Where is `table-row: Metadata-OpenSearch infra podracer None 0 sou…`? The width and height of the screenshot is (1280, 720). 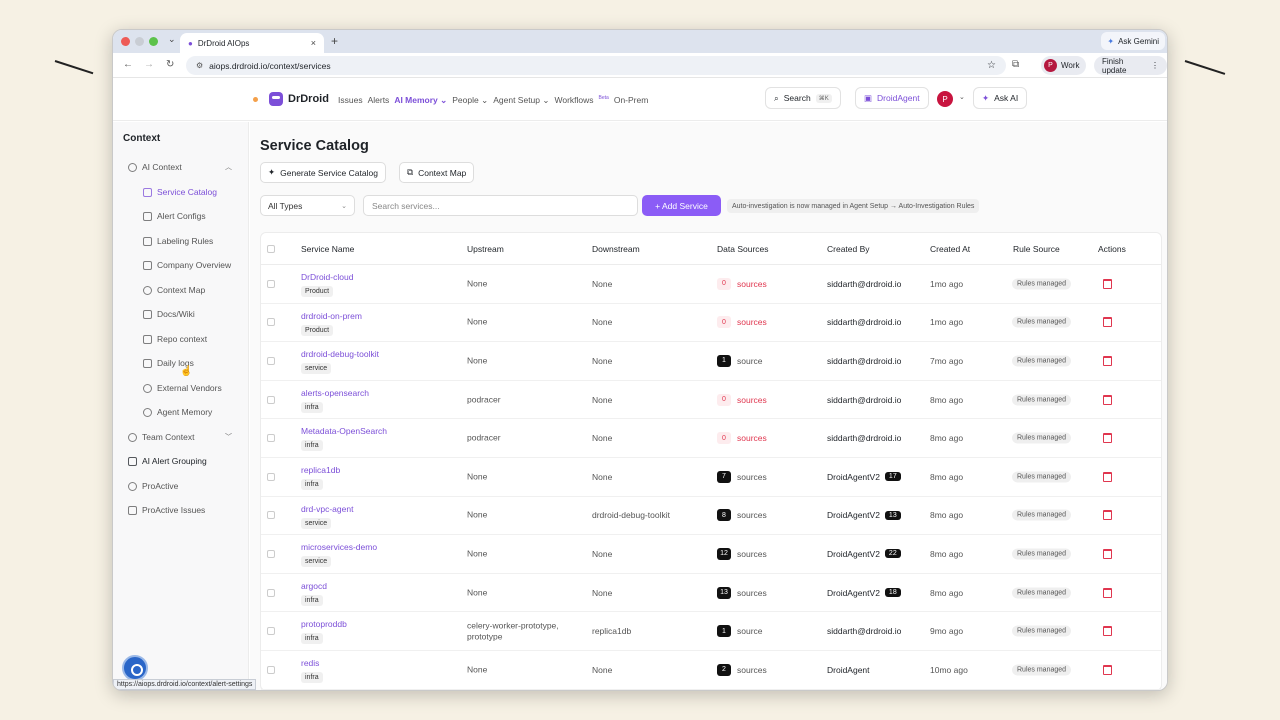
table-row: Metadata-OpenSearch infra podracer None 0 sou… is located at coordinates (711, 438).